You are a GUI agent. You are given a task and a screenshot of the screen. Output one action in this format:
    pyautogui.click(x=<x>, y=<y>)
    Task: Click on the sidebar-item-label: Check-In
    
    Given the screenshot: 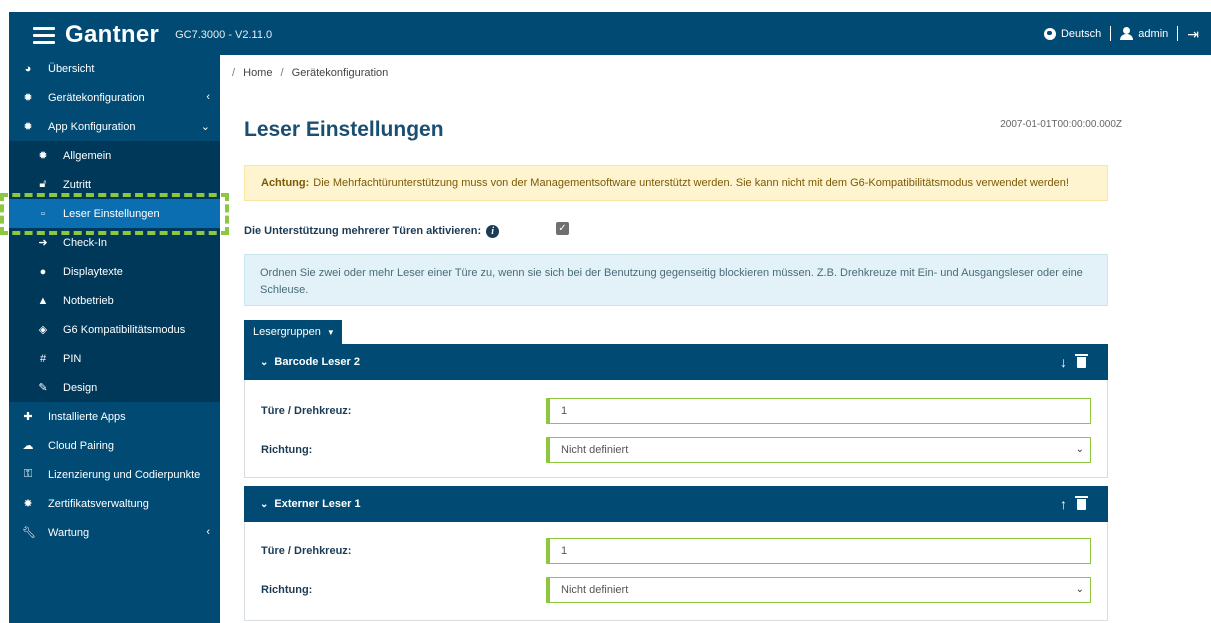 What is the action you would take?
    pyautogui.click(x=85, y=242)
    